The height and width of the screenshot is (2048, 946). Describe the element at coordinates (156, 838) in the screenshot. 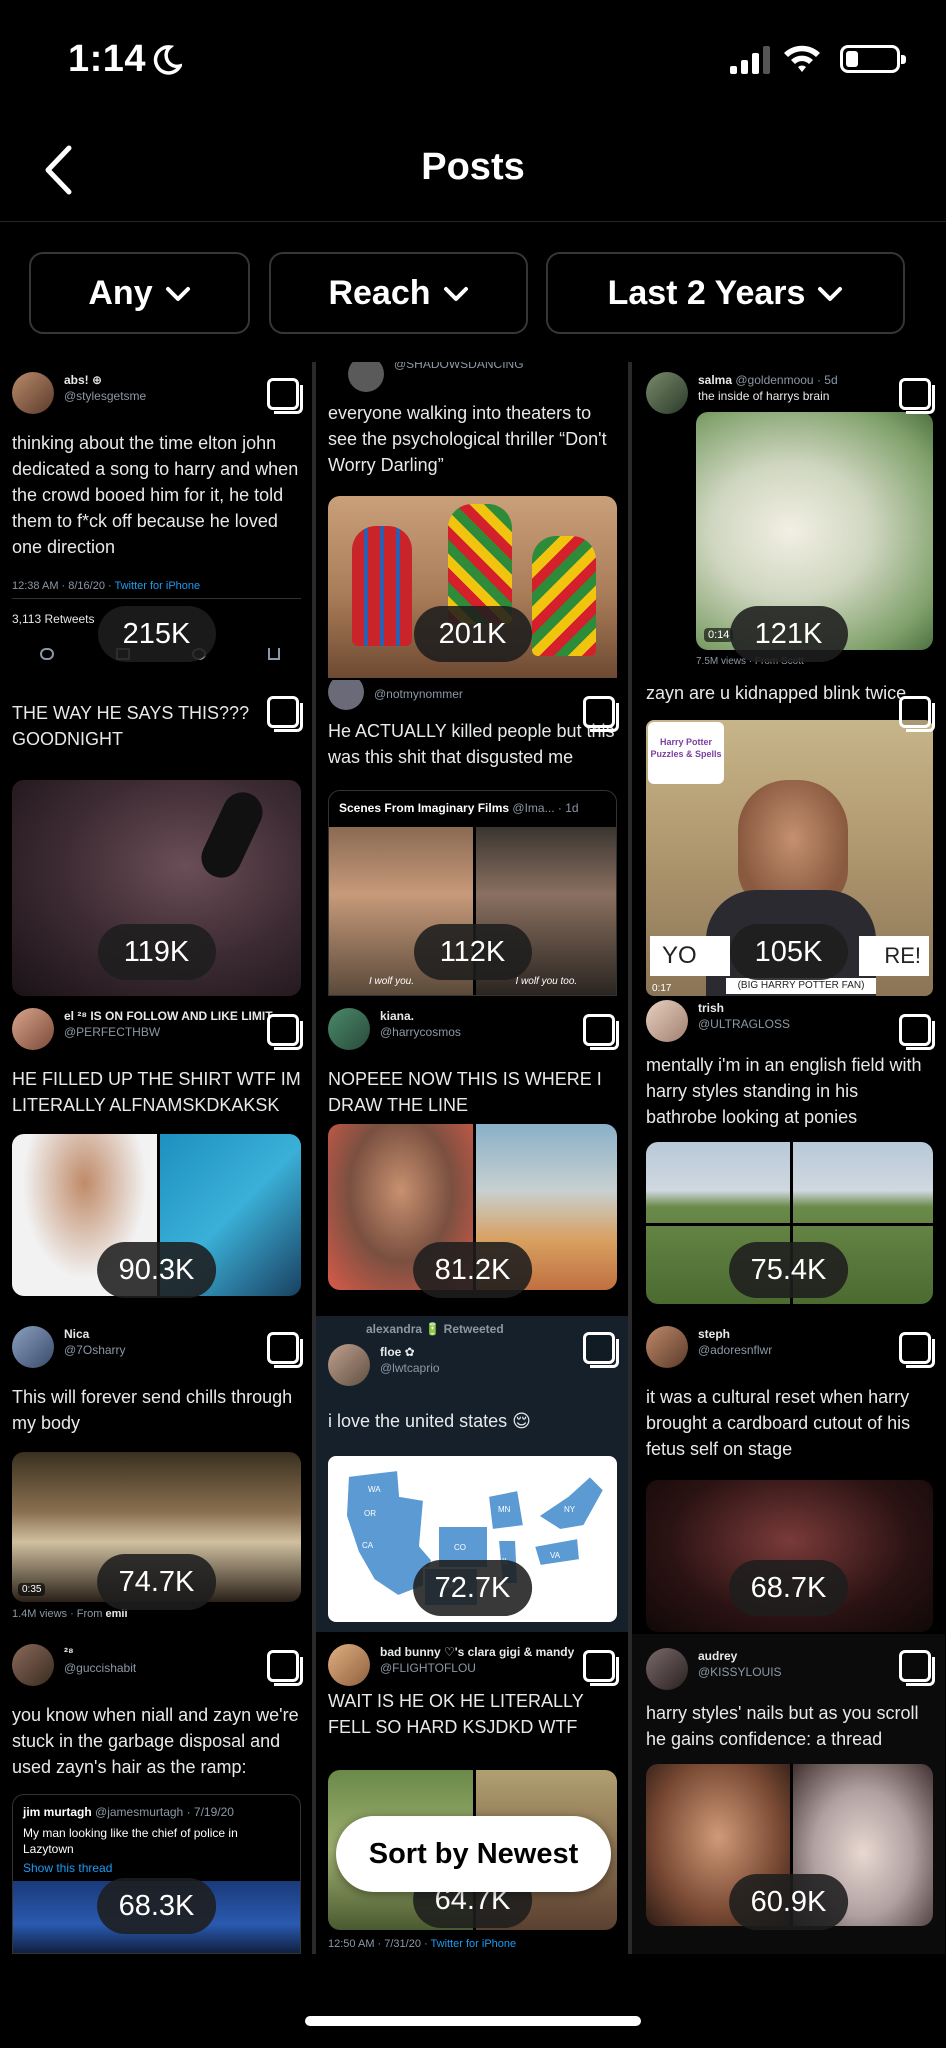

I see `post-tile: THE WAY HE SAYS THIS??? GOODNIGHT 119K` at that location.